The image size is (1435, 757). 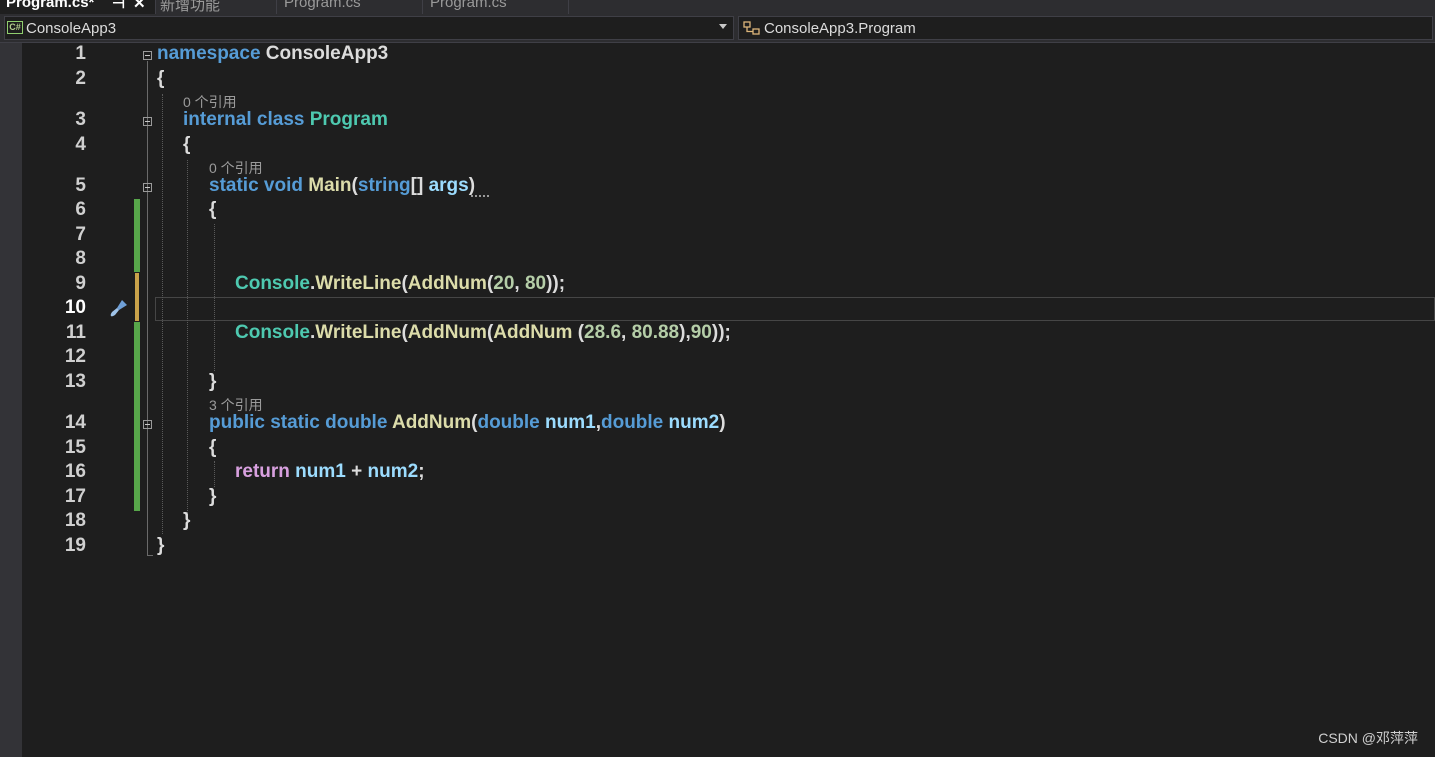 I want to click on code-line-13: }, so click(x=213, y=381).